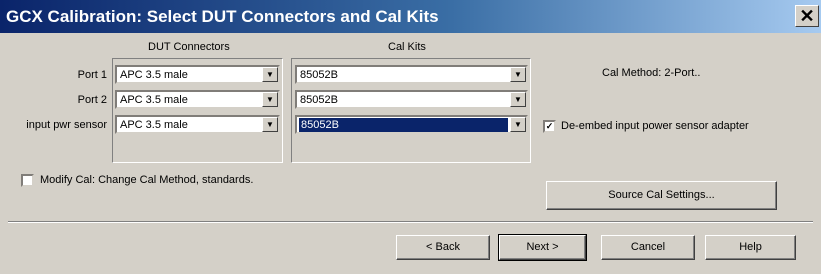 Image resolution: width=821 pixels, height=274 pixels. Describe the element at coordinates (651, 73) in the screenshot. I see `cal-method-text: Cal Method: 2-Port..` at that location.